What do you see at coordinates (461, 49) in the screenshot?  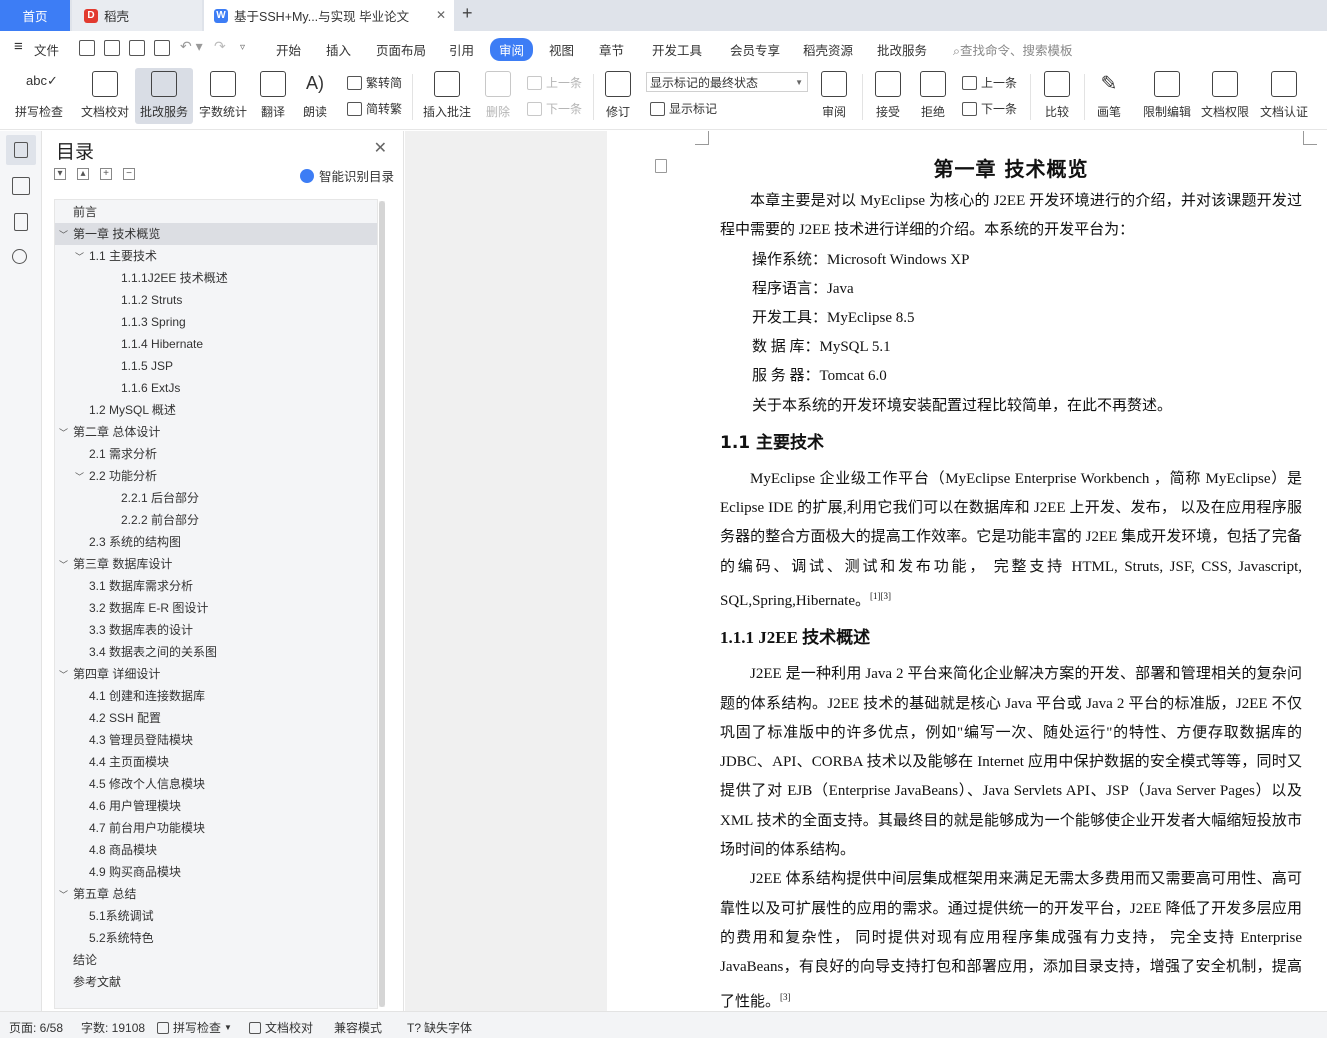 I see `menu-references: 引用` at bounding box center [461, 49].